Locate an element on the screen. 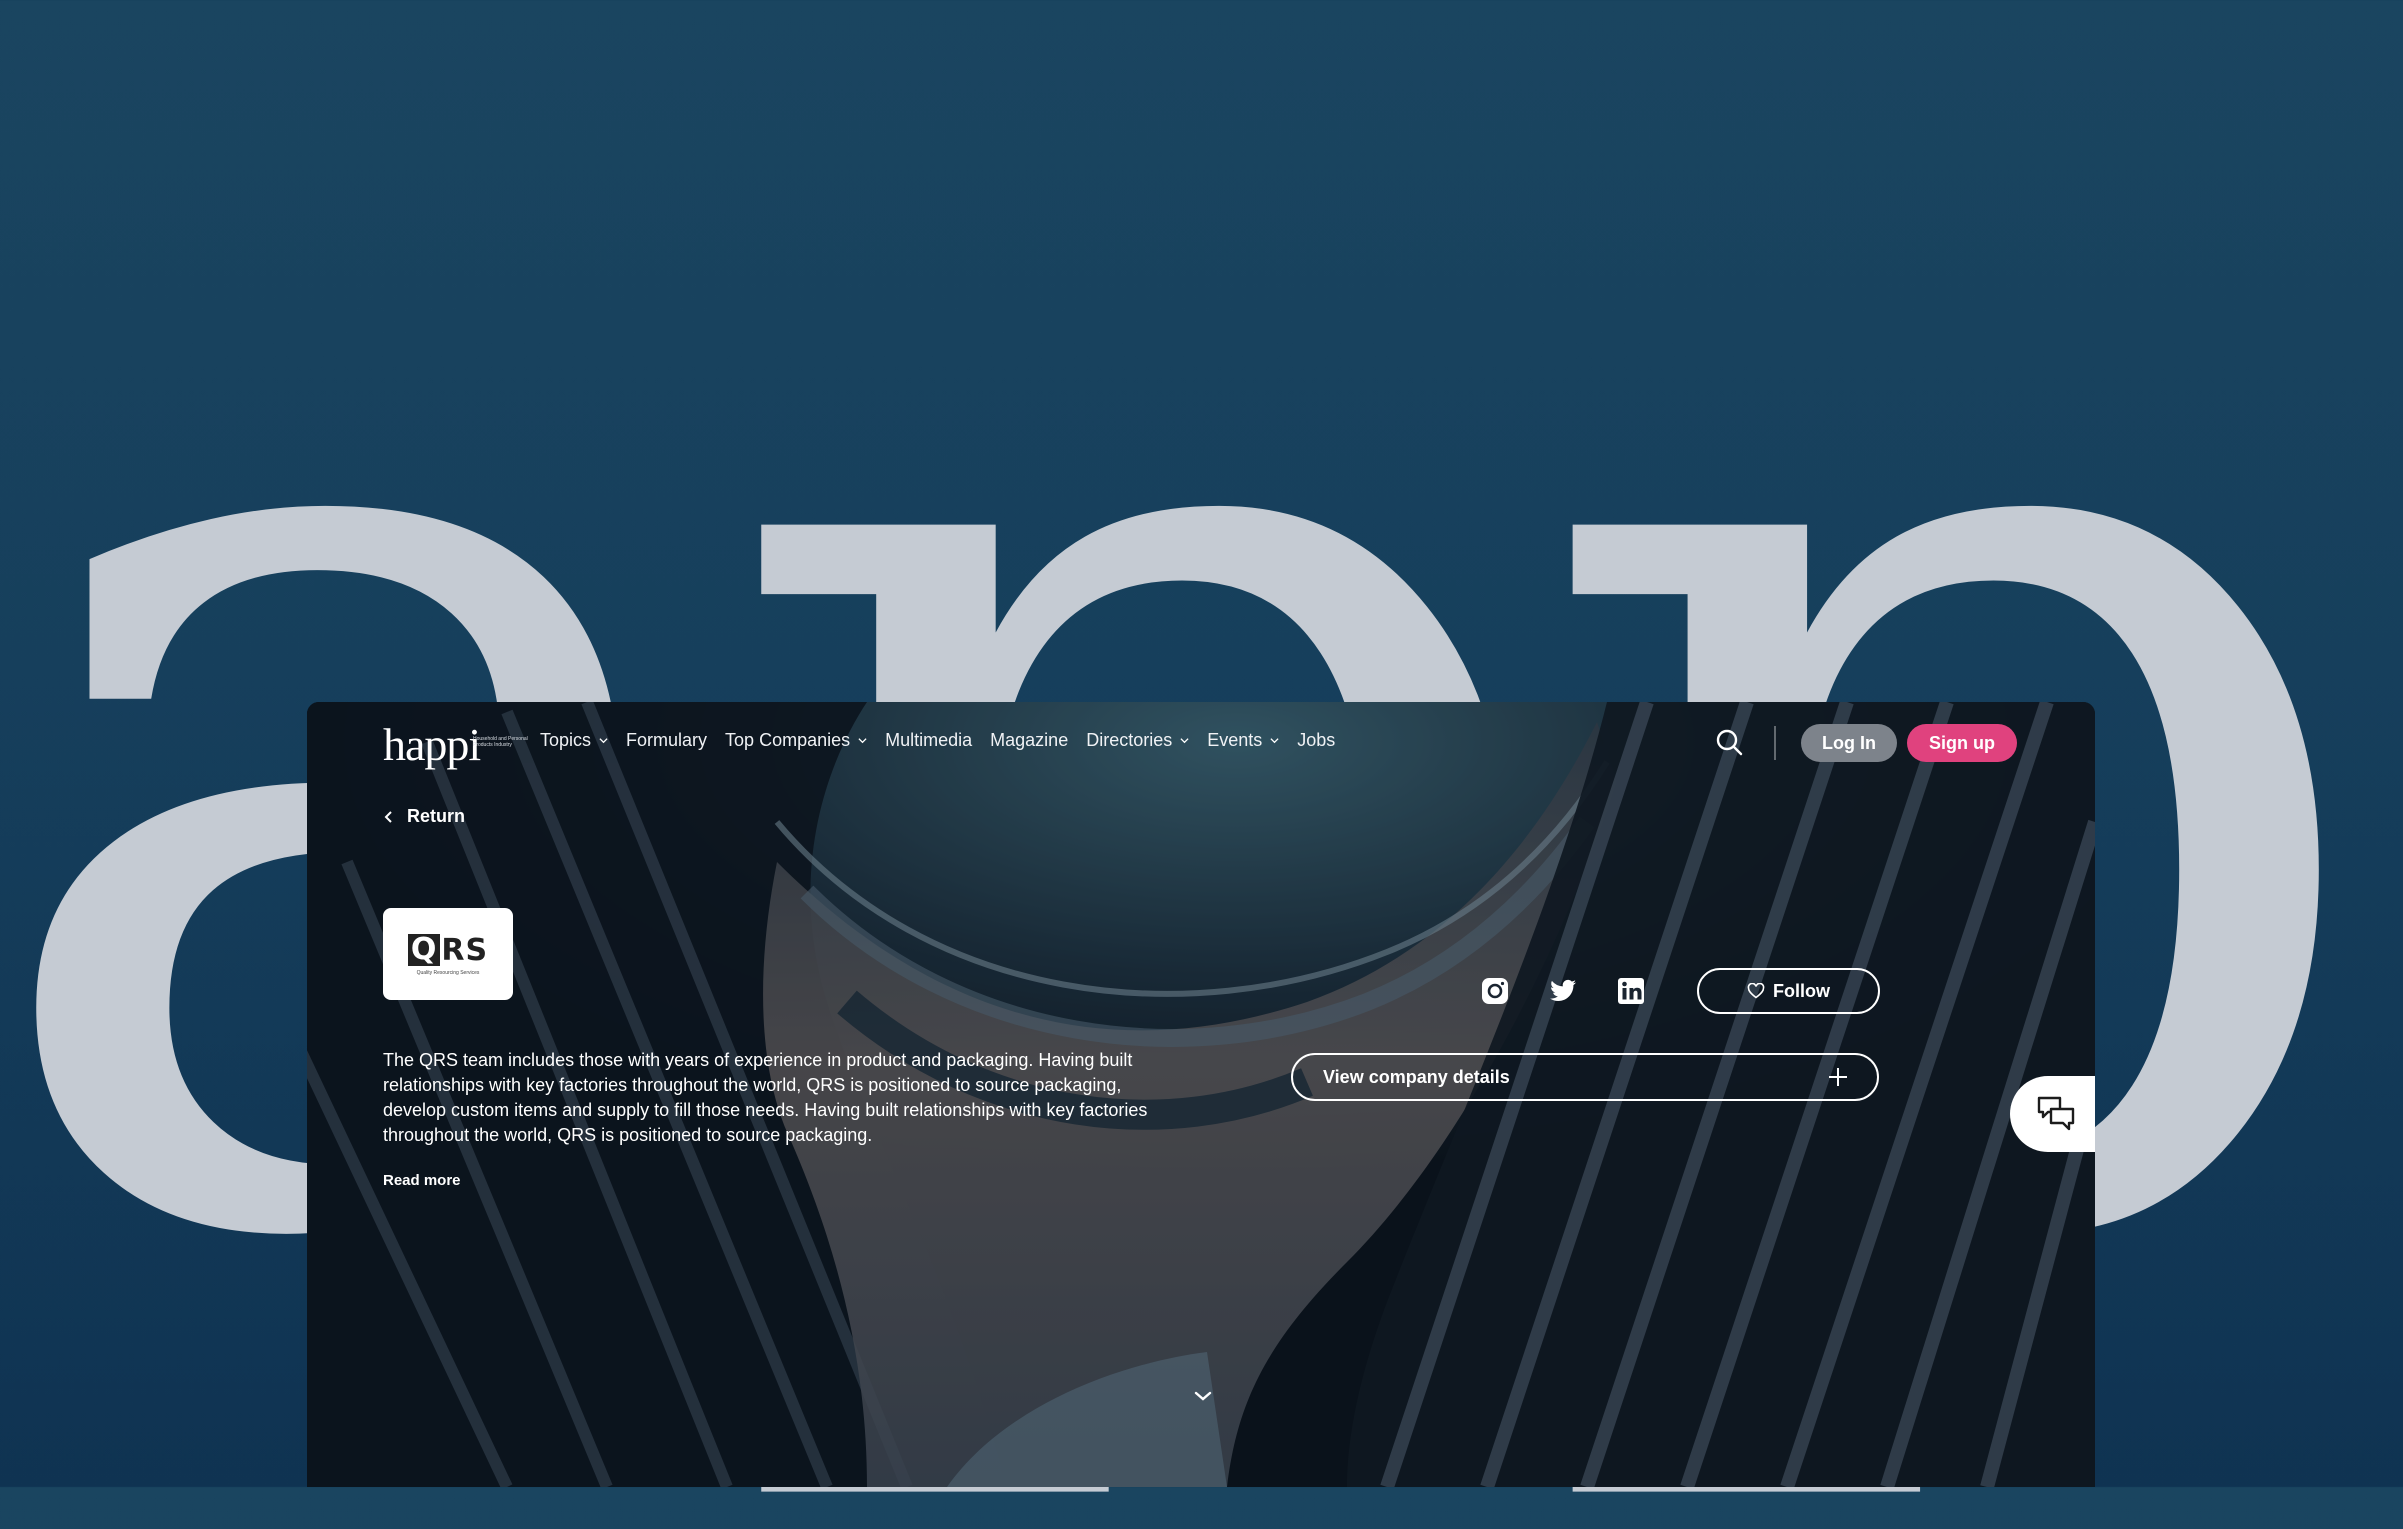 The width and height of the screenshot is (2403, 1529). company-logo: Q RS Quality Resourcing Services is located at coordinates (448, 954).